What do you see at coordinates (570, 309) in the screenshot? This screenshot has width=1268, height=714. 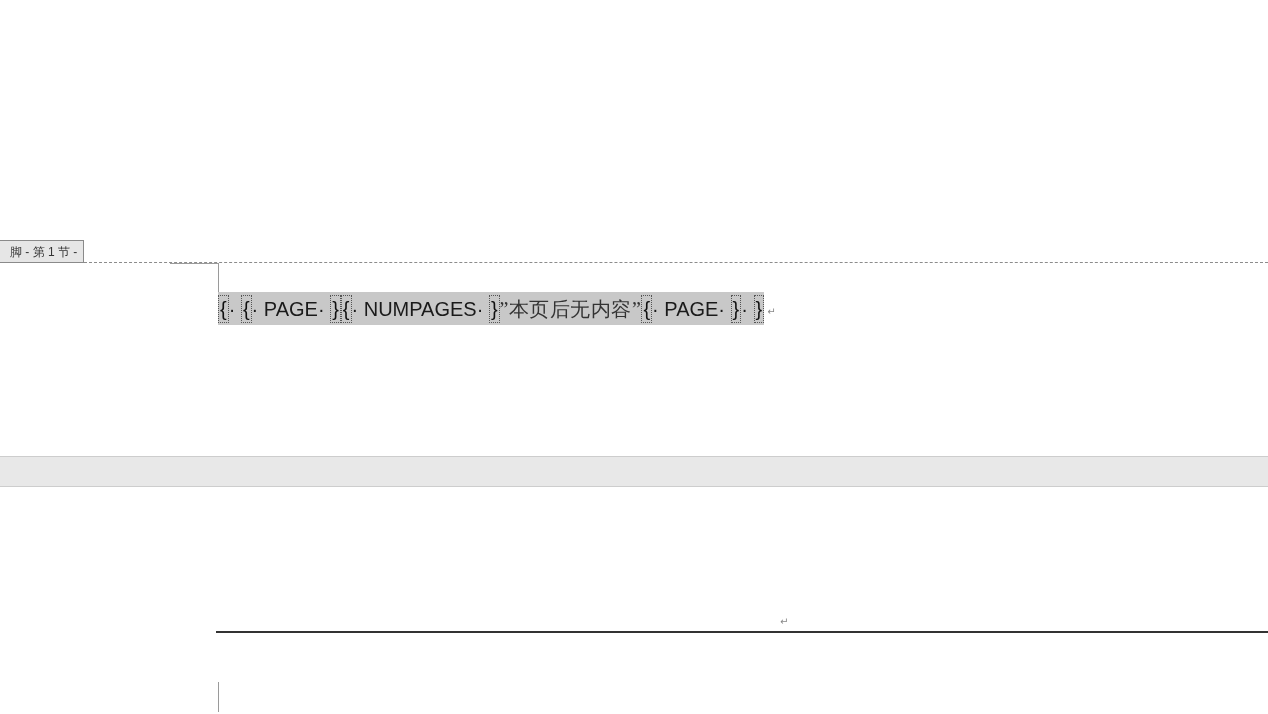 I see `field-quoted-text: ”本页后无内容”` at bounding box center [570, 309].